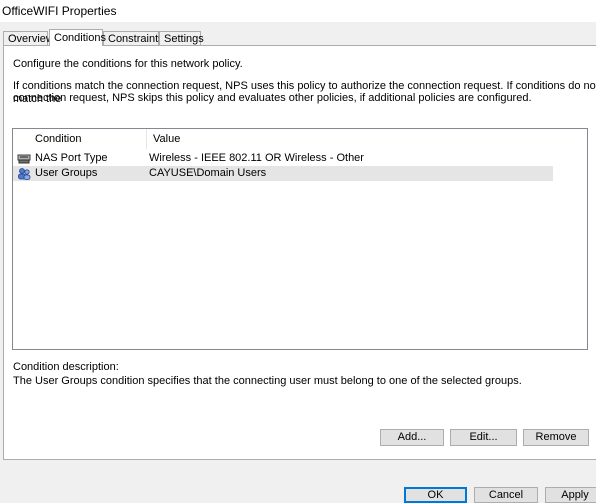 This screenshot has width=596, height=503. What do you see at coordinates (556, 437) in the screenshot?
I see `remove-button: Remove` at bounding box center [556, 437].